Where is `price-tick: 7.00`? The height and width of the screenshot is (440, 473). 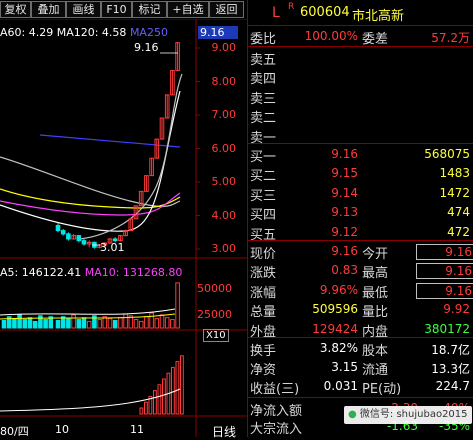
price-tick: 7.00 is located at coordinates (224, 114).